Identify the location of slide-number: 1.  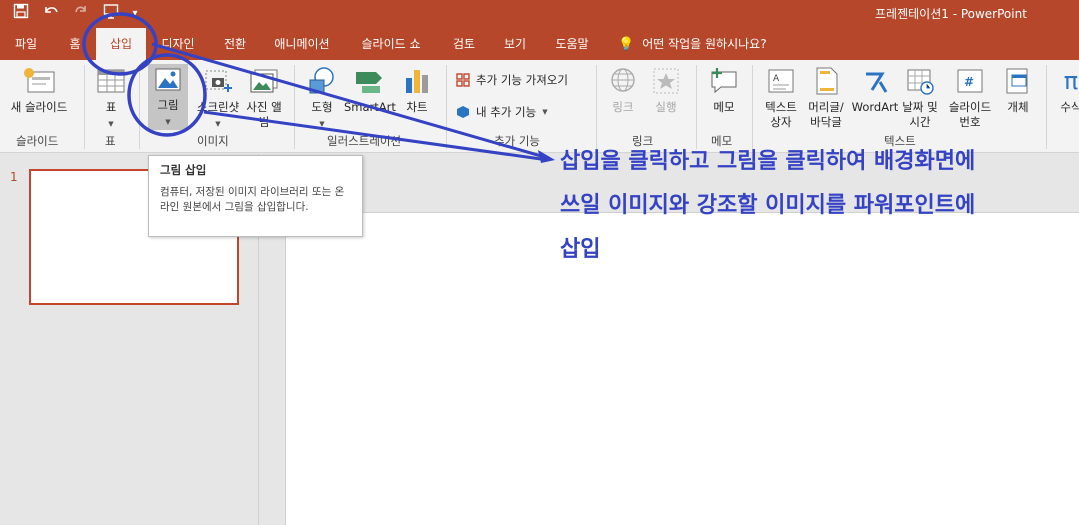
(14, 177).